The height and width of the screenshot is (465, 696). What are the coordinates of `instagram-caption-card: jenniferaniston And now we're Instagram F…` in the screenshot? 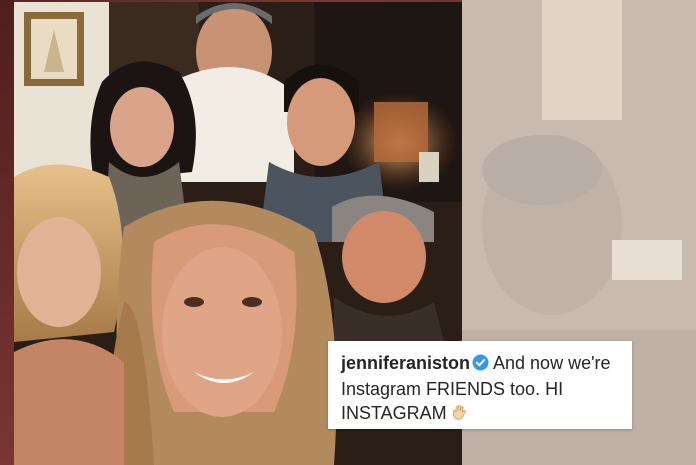 It's located at (480, 385).